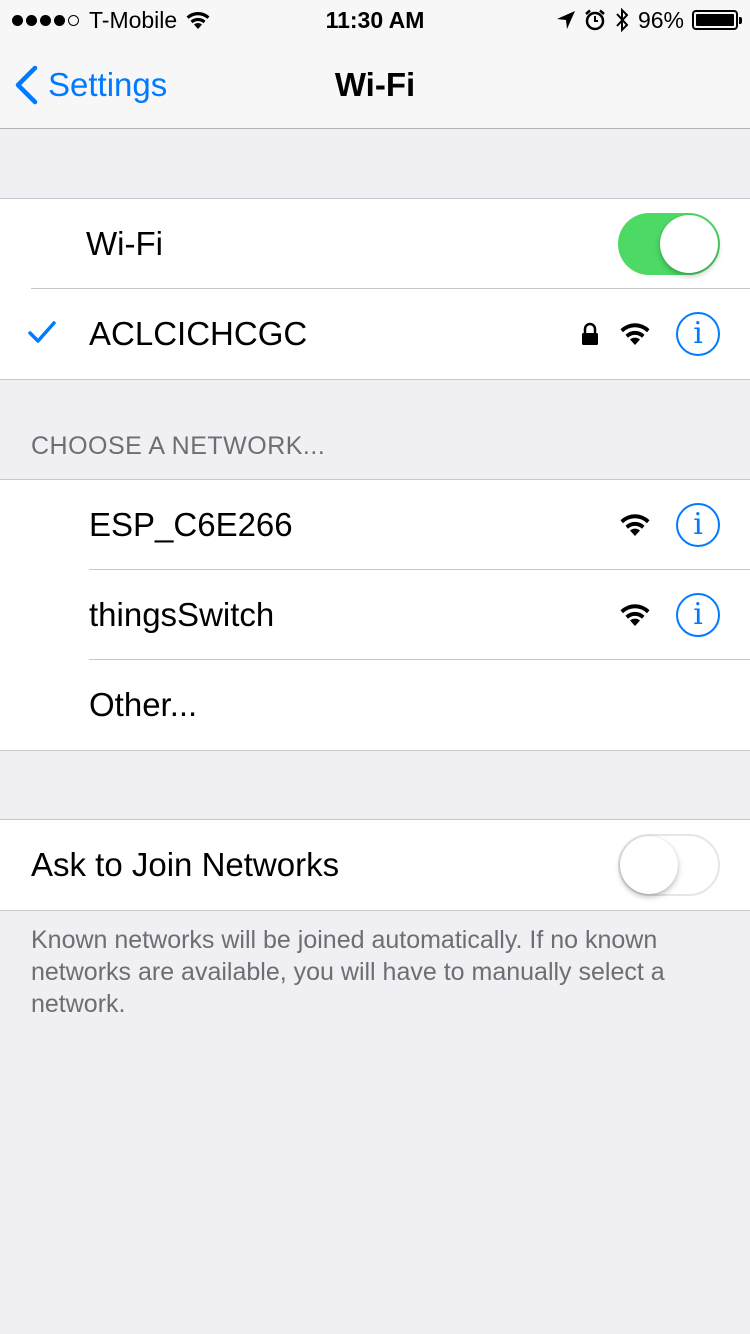 This screenshot has width=750, height=1334. I want to click on status-right: 96%, so click(645, 20).